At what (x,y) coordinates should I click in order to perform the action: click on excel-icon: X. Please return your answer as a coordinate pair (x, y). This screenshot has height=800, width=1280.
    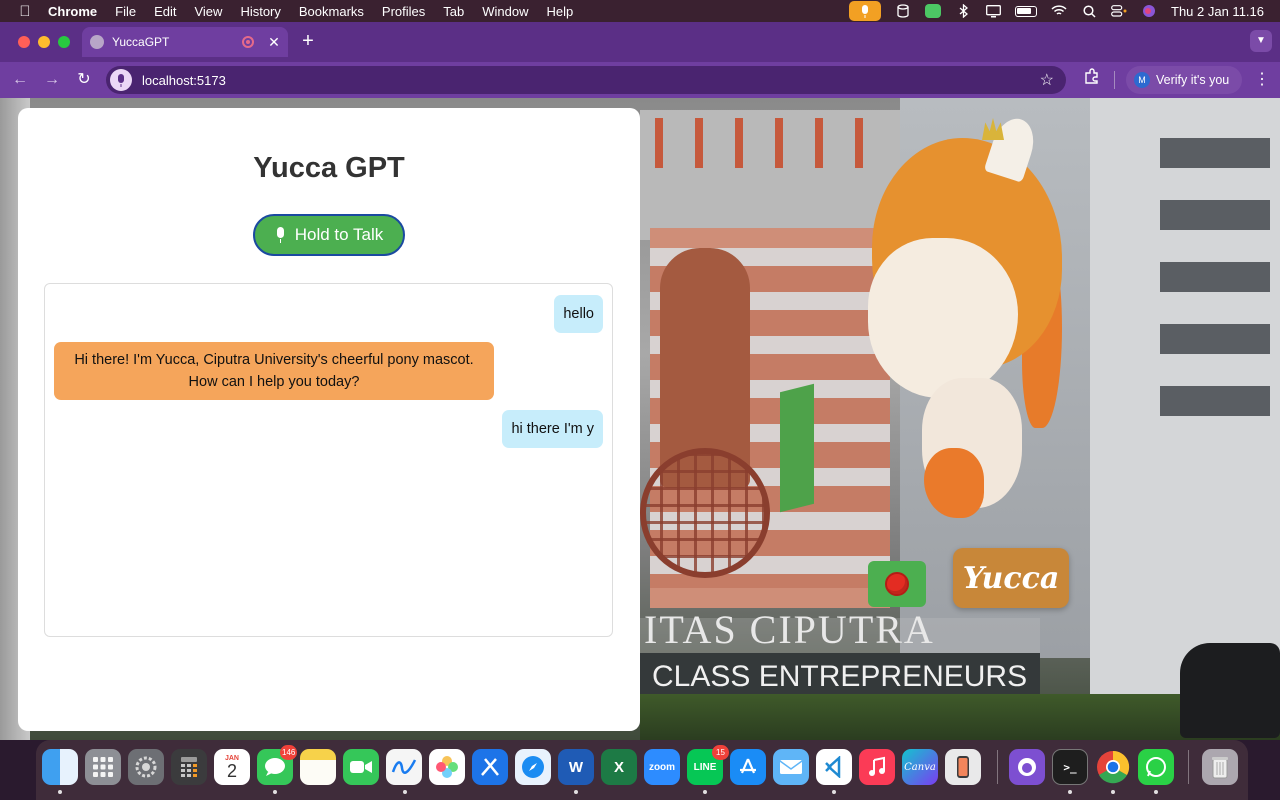
    Looking at the image, I should click on (619, 767).